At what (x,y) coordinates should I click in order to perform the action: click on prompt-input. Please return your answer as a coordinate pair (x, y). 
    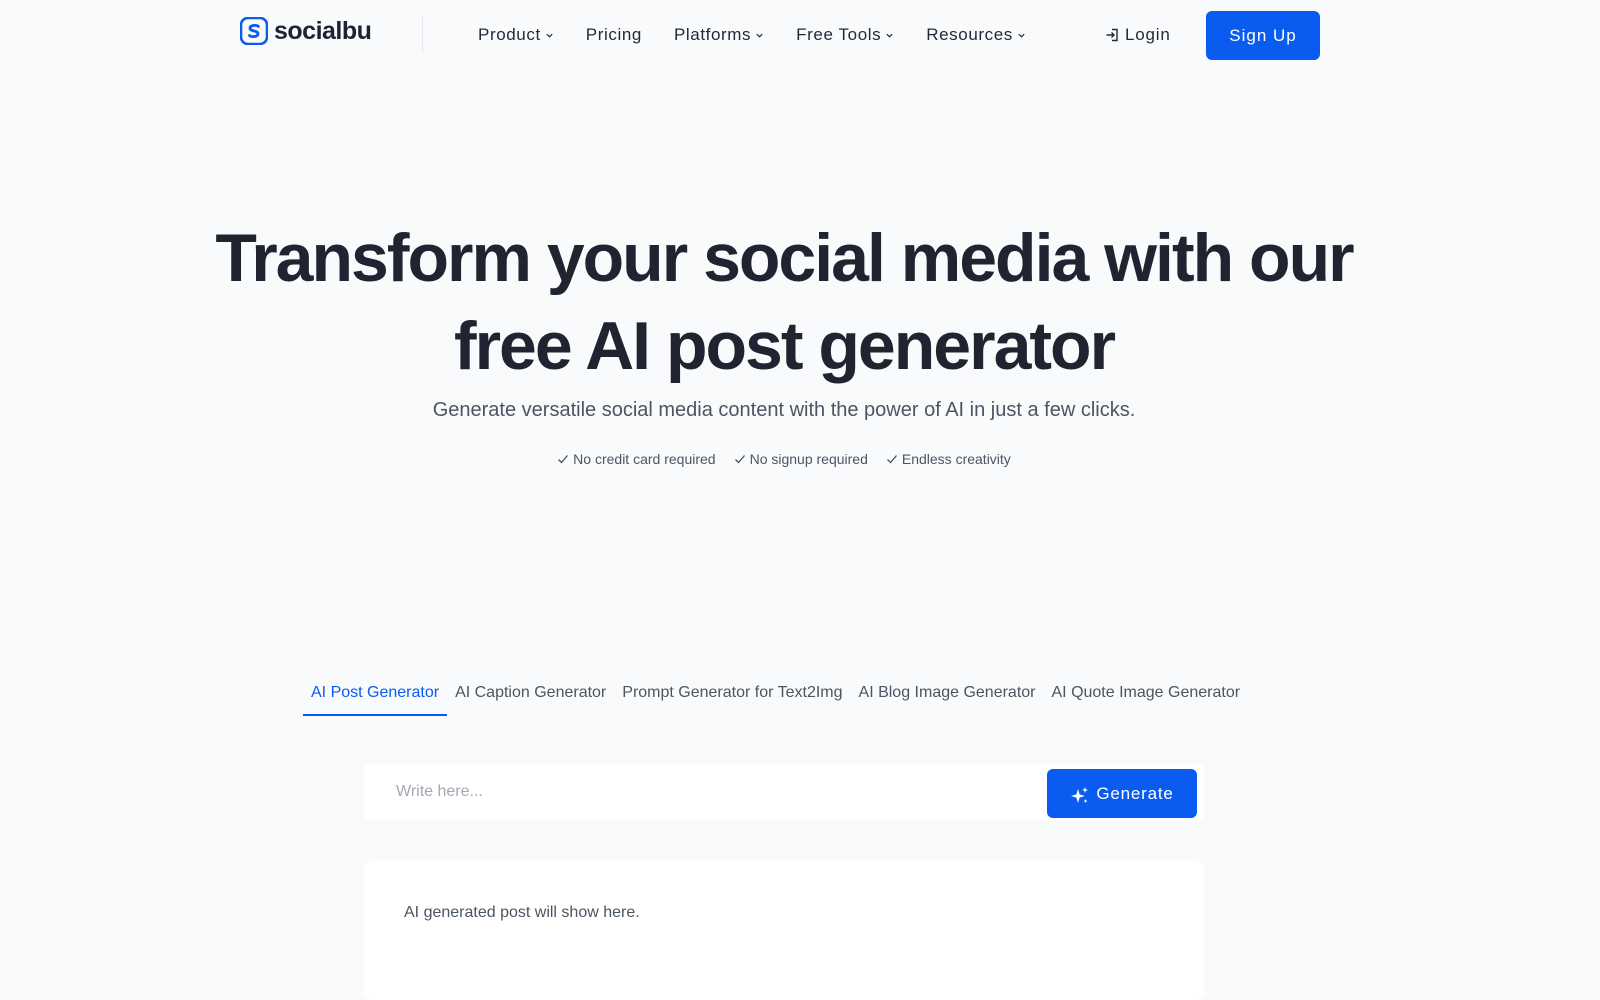
    Looking at the image, I should click on (709, 792).